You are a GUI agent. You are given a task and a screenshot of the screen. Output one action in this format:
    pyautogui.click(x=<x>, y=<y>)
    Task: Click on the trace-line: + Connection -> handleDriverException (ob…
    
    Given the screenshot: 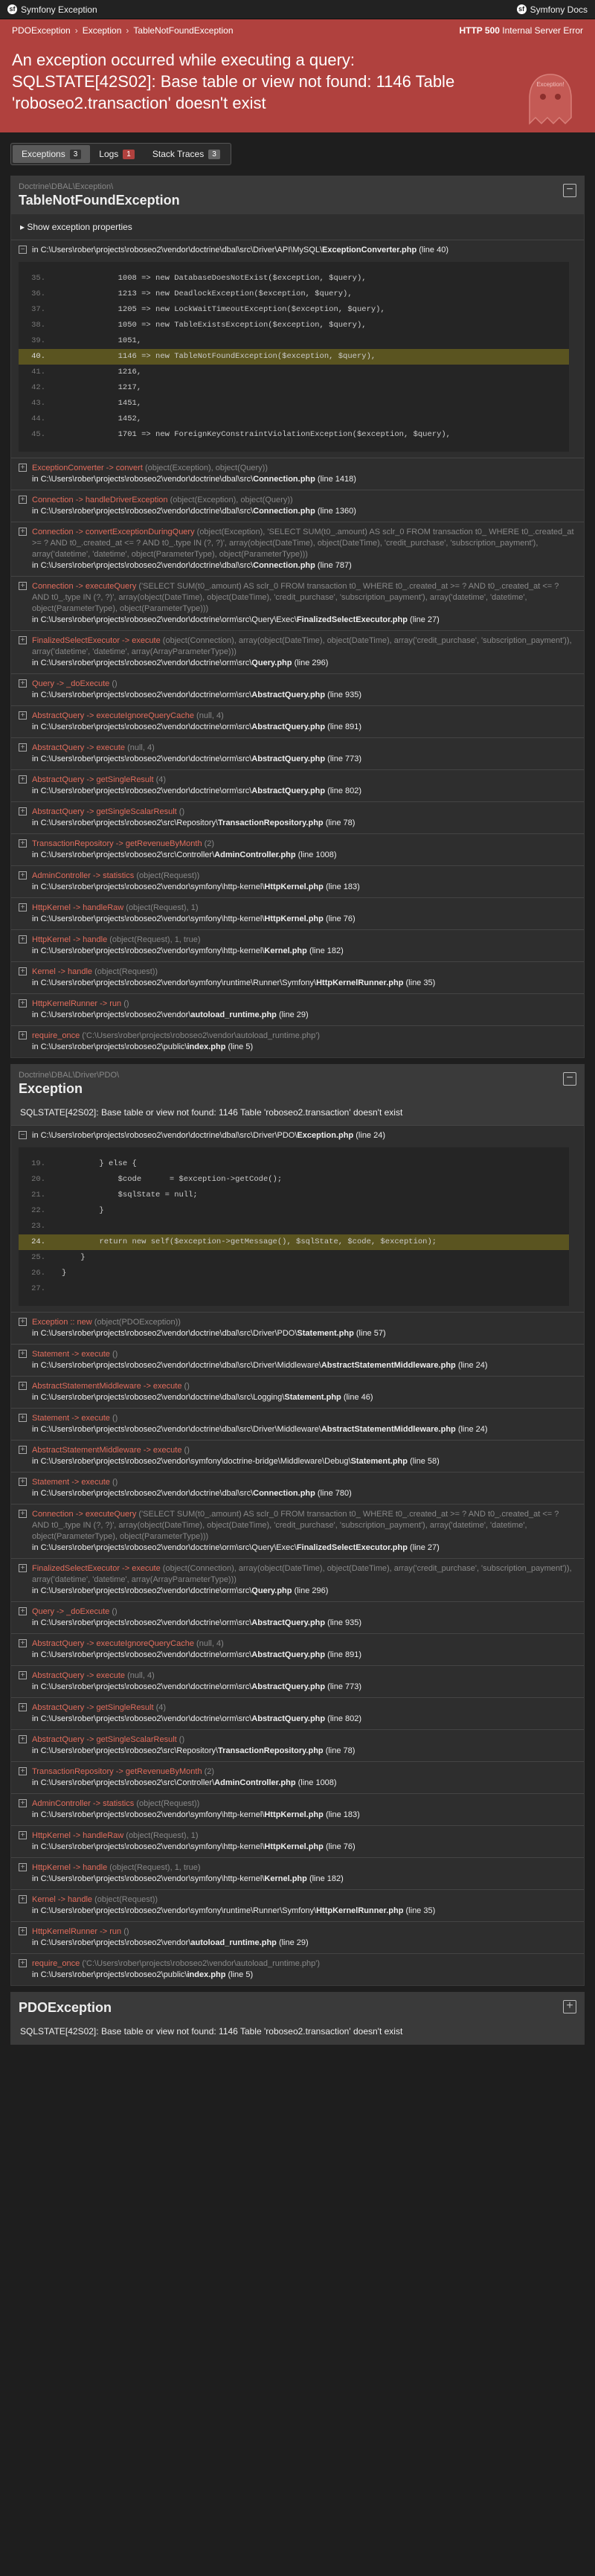 What is the action you would take?
    pyautogui.click(x=298, y=506)
    